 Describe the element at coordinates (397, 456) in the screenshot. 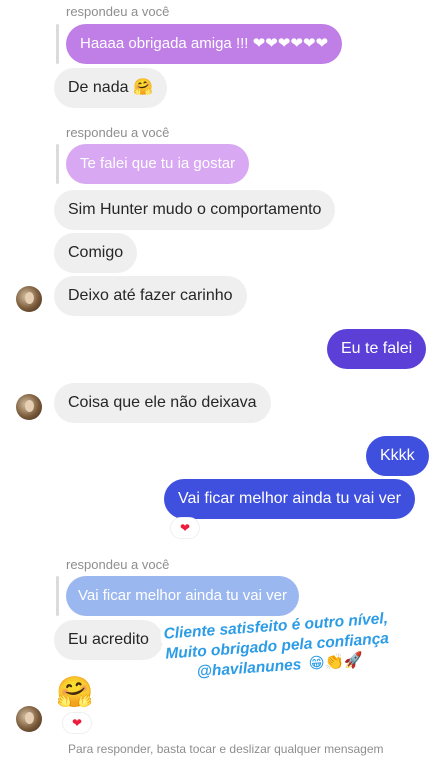

I see `sent-message: Kkkk` at that location.